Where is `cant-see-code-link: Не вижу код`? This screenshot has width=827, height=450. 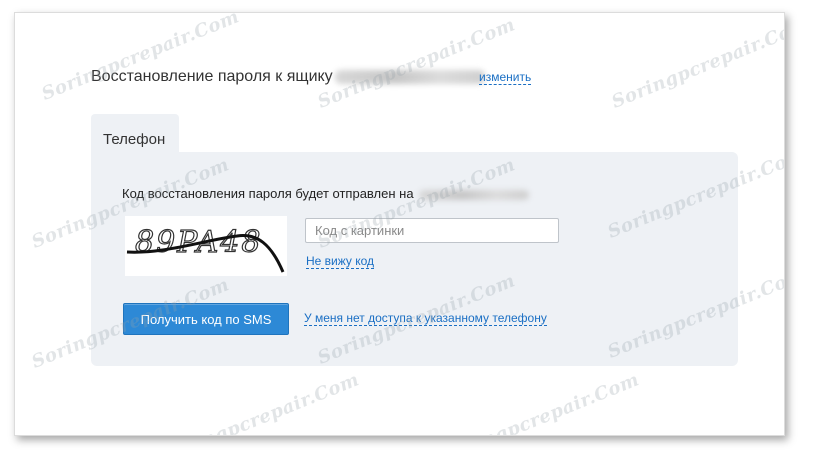 cant-see-code-link: Не вижу код is located at coordinates (340, 262).